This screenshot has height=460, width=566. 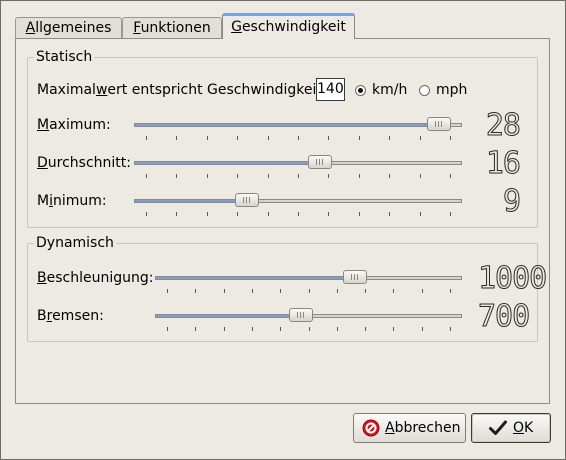 I want to click on beschleunigung-lcd-display: 1000, so click(x=513, y=278).